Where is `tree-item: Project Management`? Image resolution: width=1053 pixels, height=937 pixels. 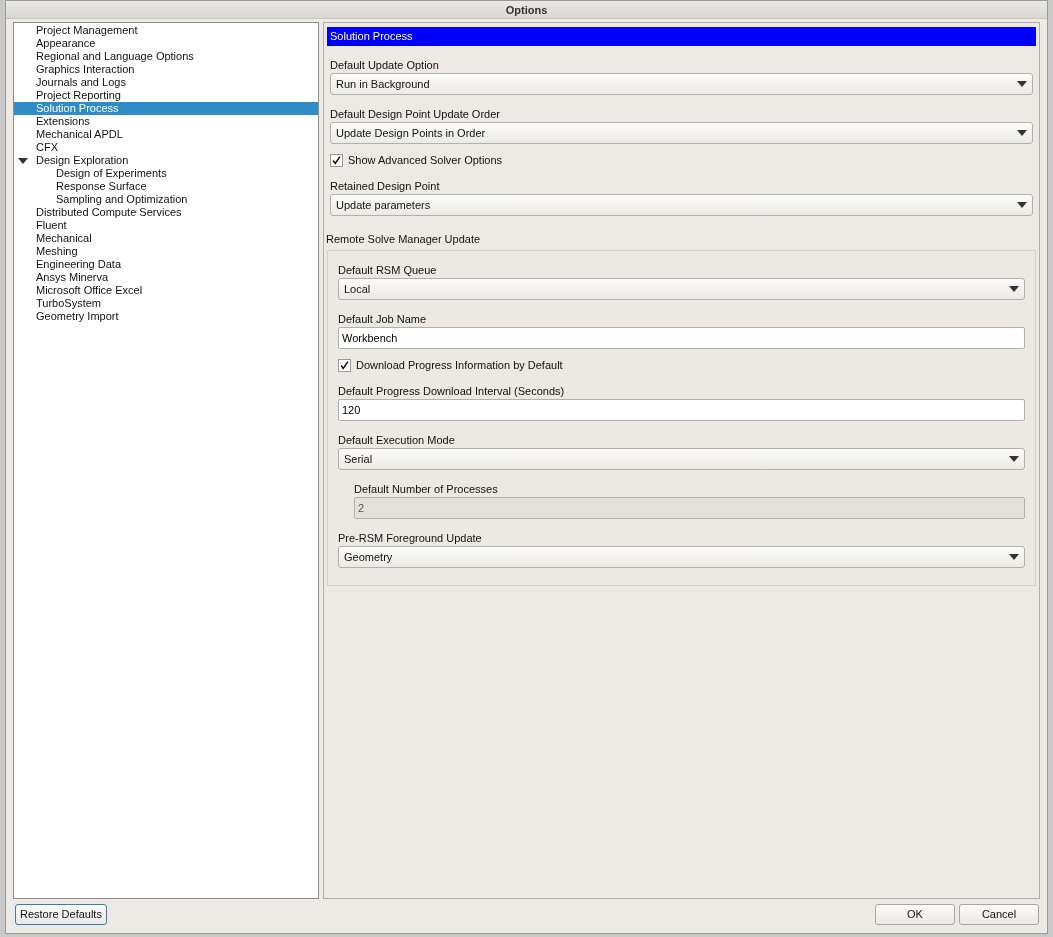
tree-item: Project Management is located at coordinates (87, 30).